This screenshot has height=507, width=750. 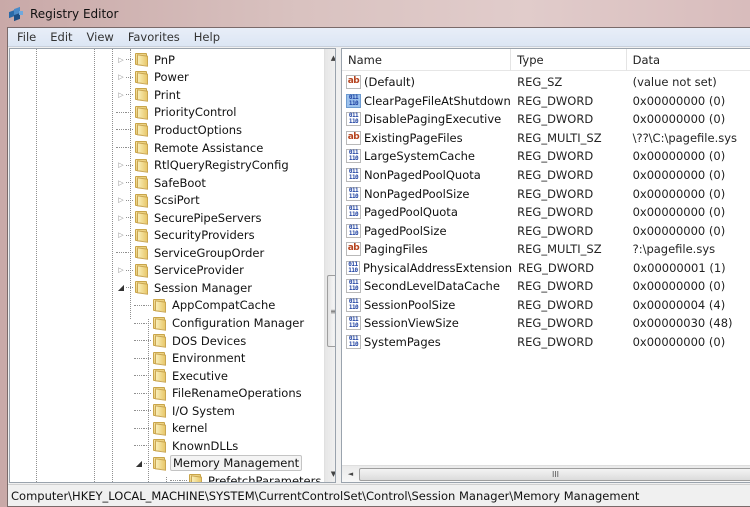 What do you see at coordinates (167, 94) in the screenshot?
I see `tree-node-label: Print` at bounding box center [167, 94].